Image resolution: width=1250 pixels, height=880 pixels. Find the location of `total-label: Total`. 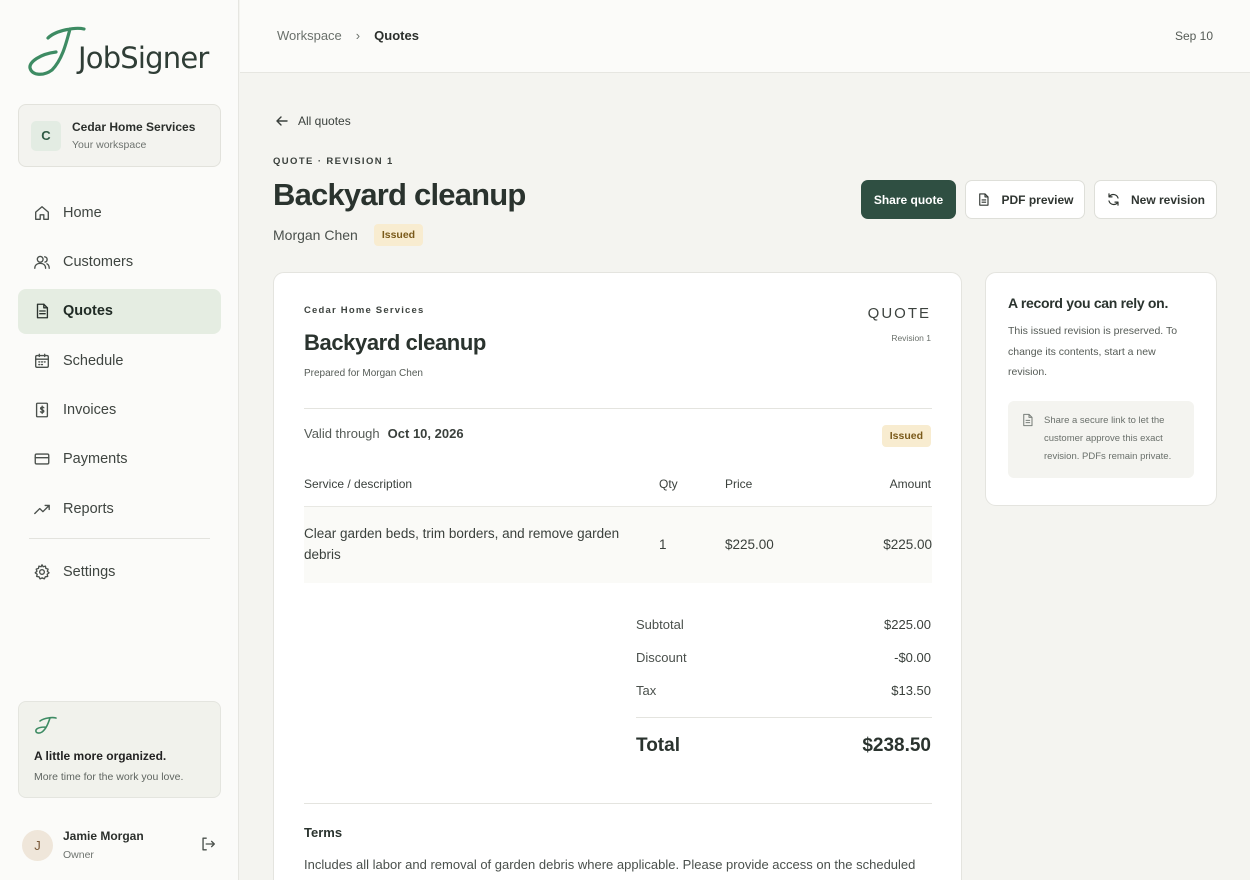

total-label: Total is located at coordinates (658, 745).